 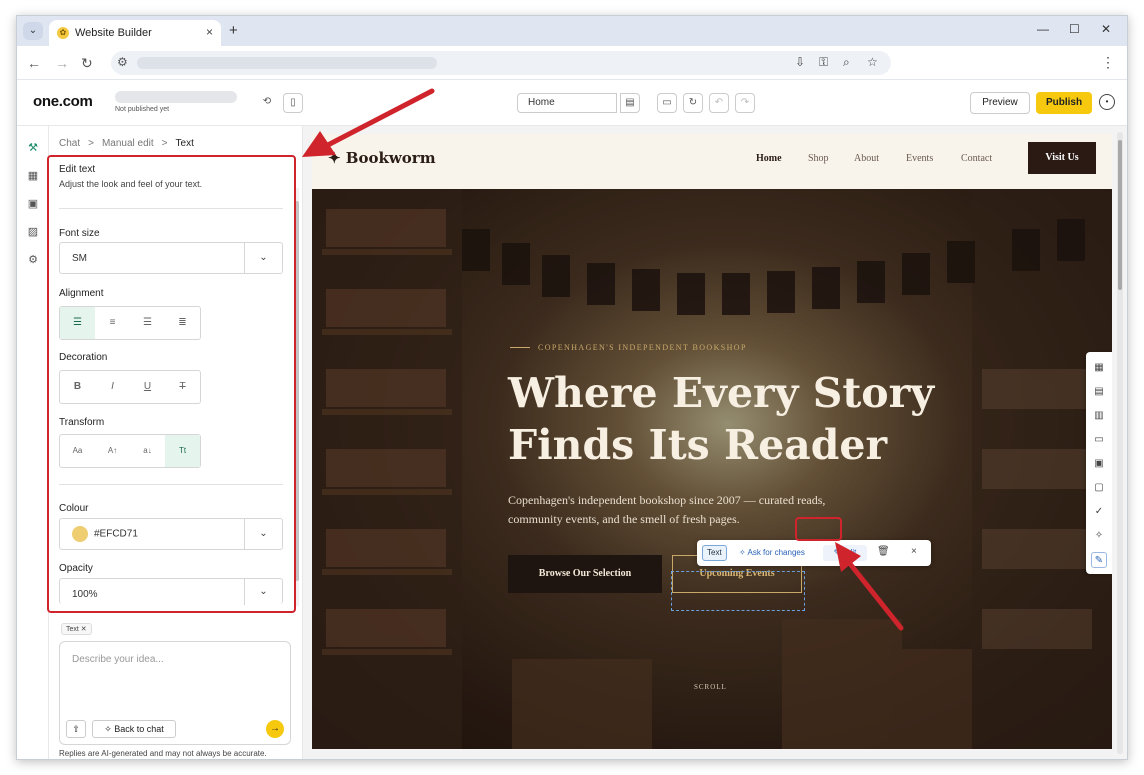 What do you see at coordinates (745, 103) in the screenshot?
I see `redo-icon: ↷` at bounding box center [745, 103].